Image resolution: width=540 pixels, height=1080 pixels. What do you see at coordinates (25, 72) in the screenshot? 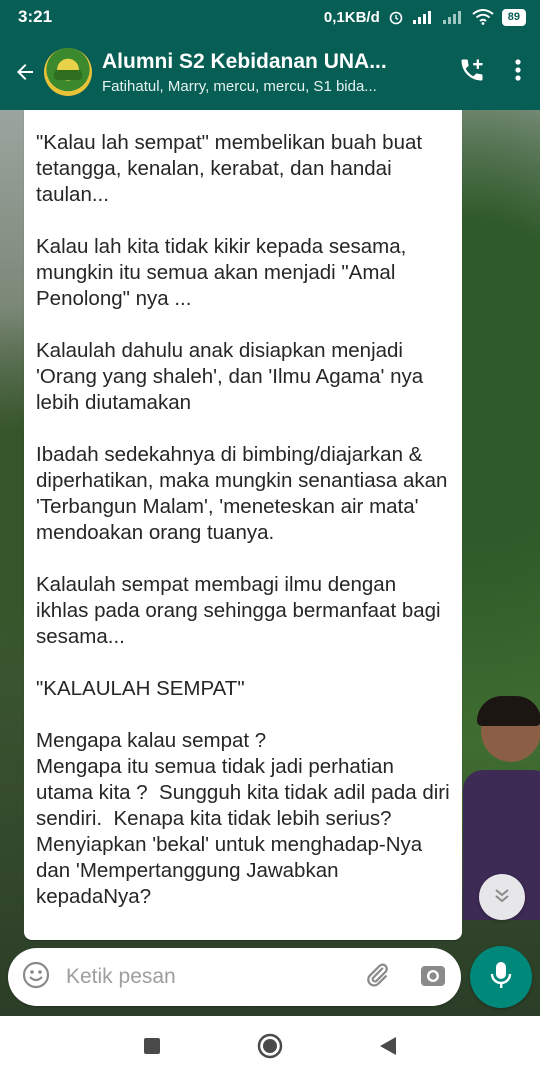
I see `back-arrow-icon` at bounding box center [25, 72].